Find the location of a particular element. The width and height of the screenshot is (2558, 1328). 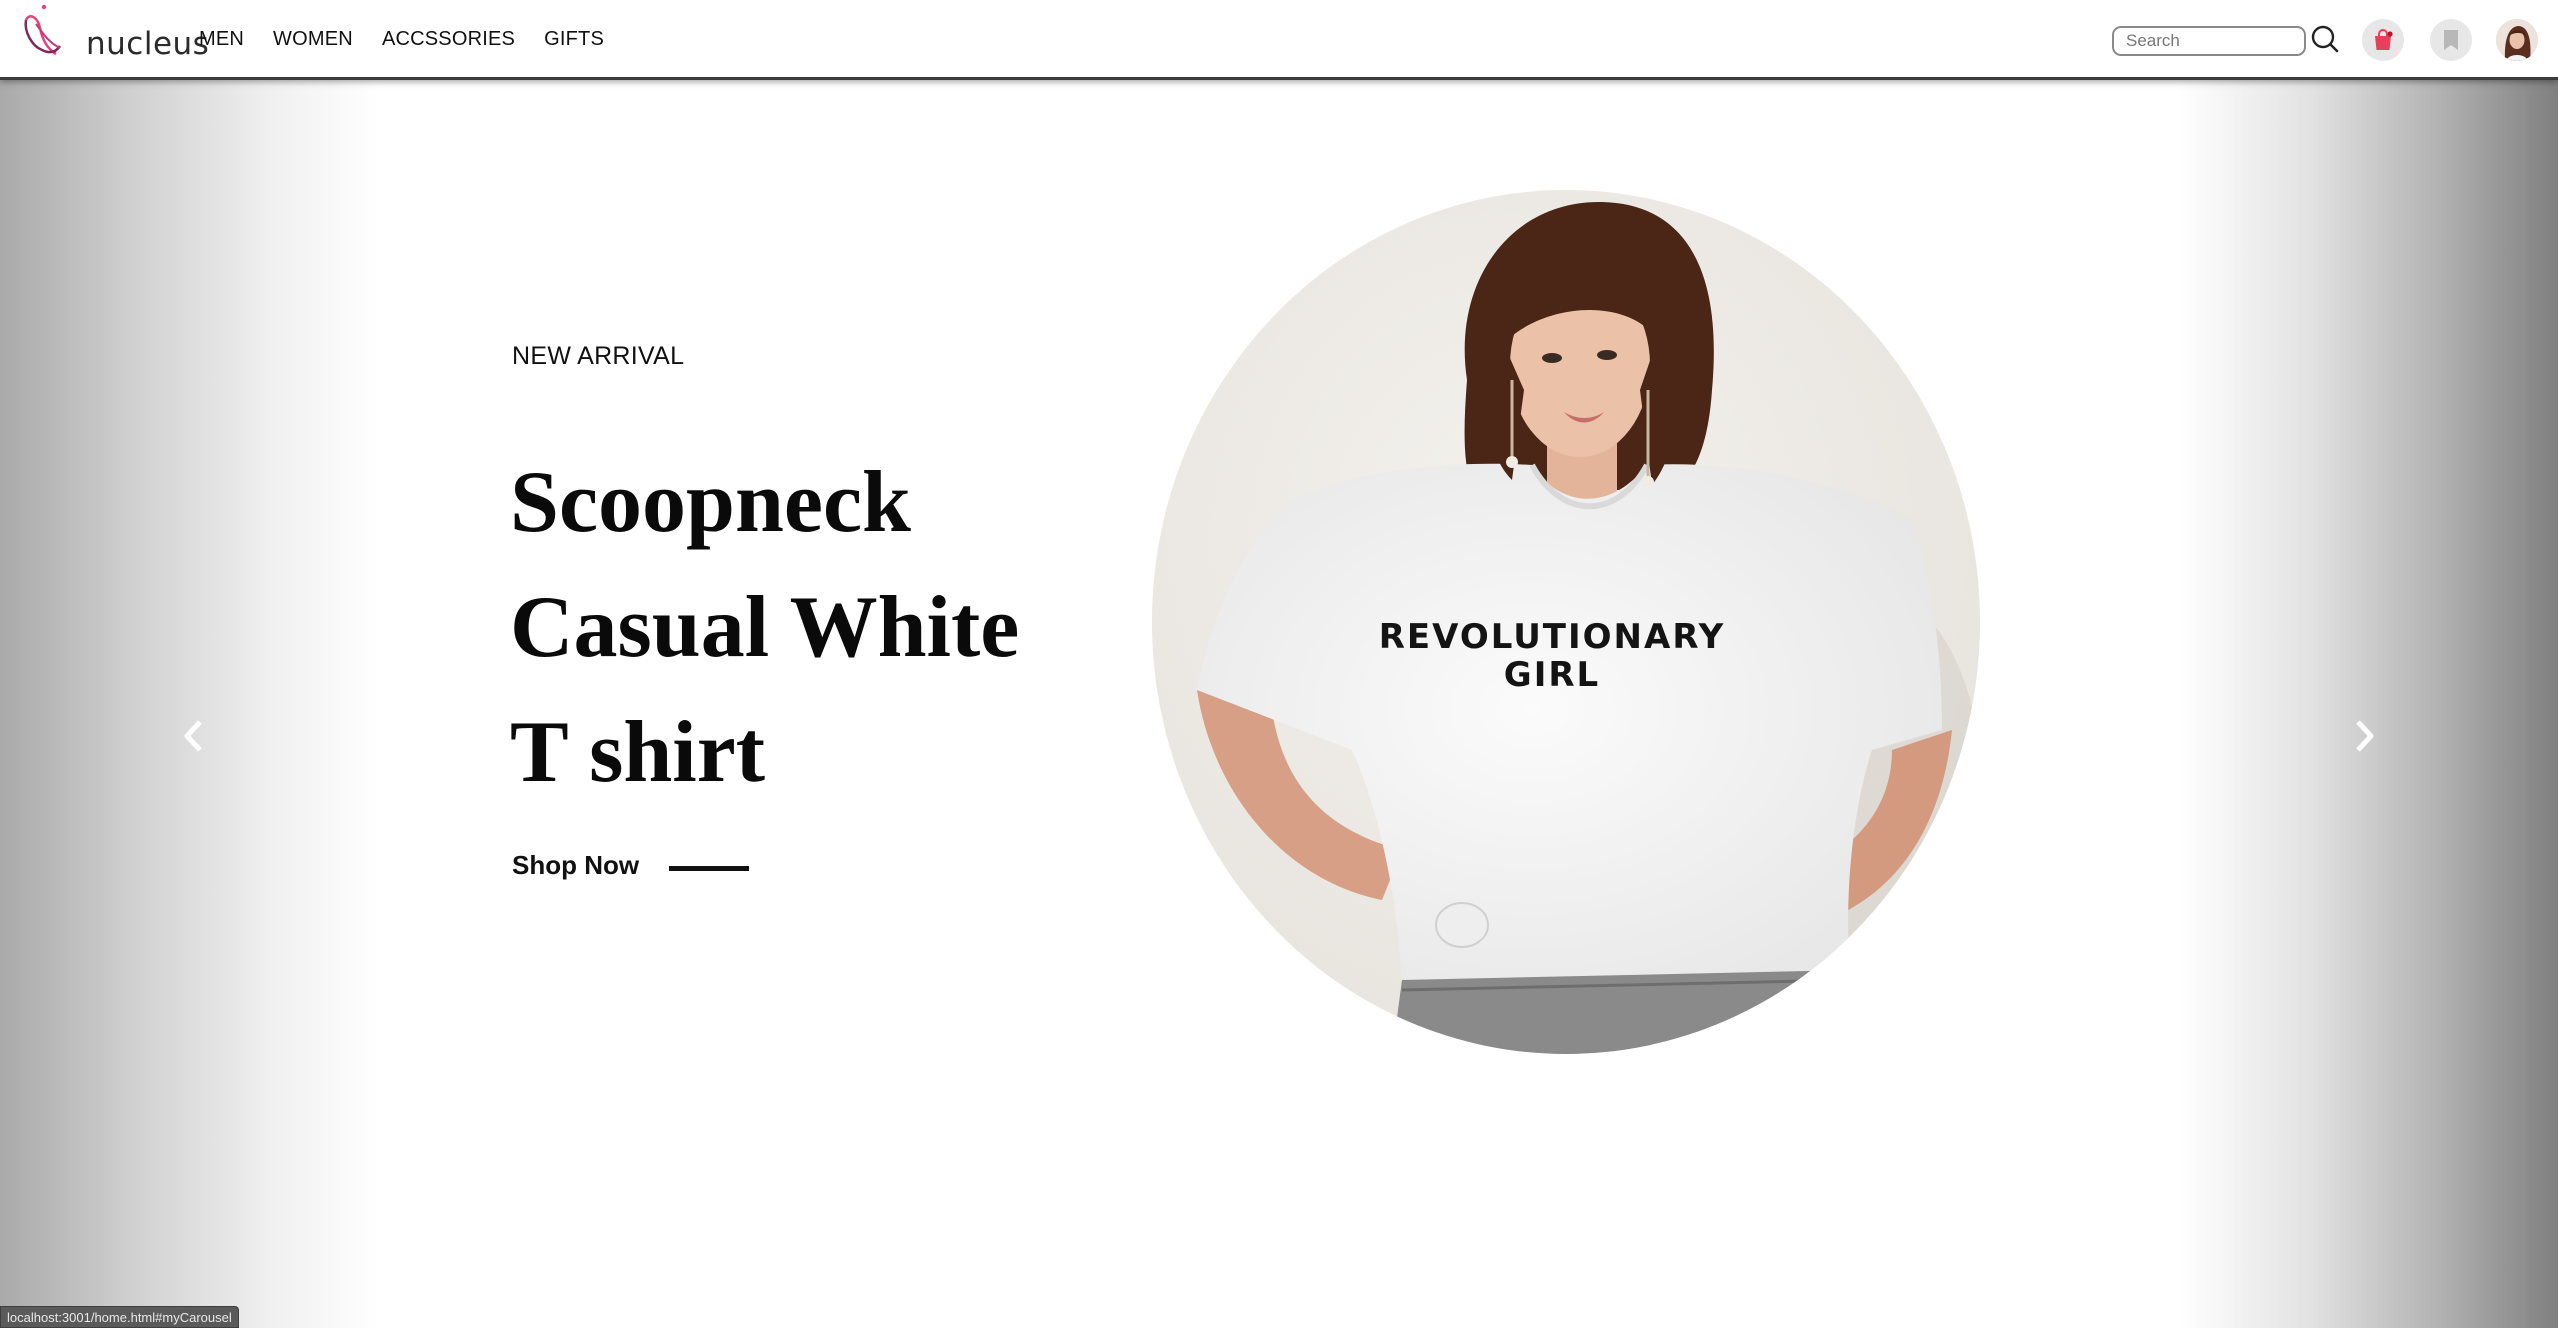

brand-logo: nucleus is located at coordinates (115, 37).